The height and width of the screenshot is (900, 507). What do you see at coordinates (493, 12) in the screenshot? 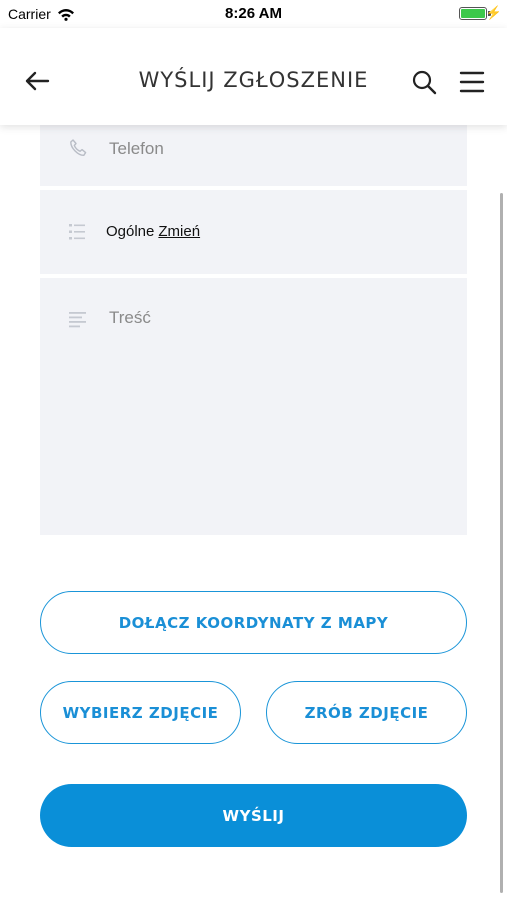
I see `charging-bolt-icon: ⚡` at bounding box center [493, 12].